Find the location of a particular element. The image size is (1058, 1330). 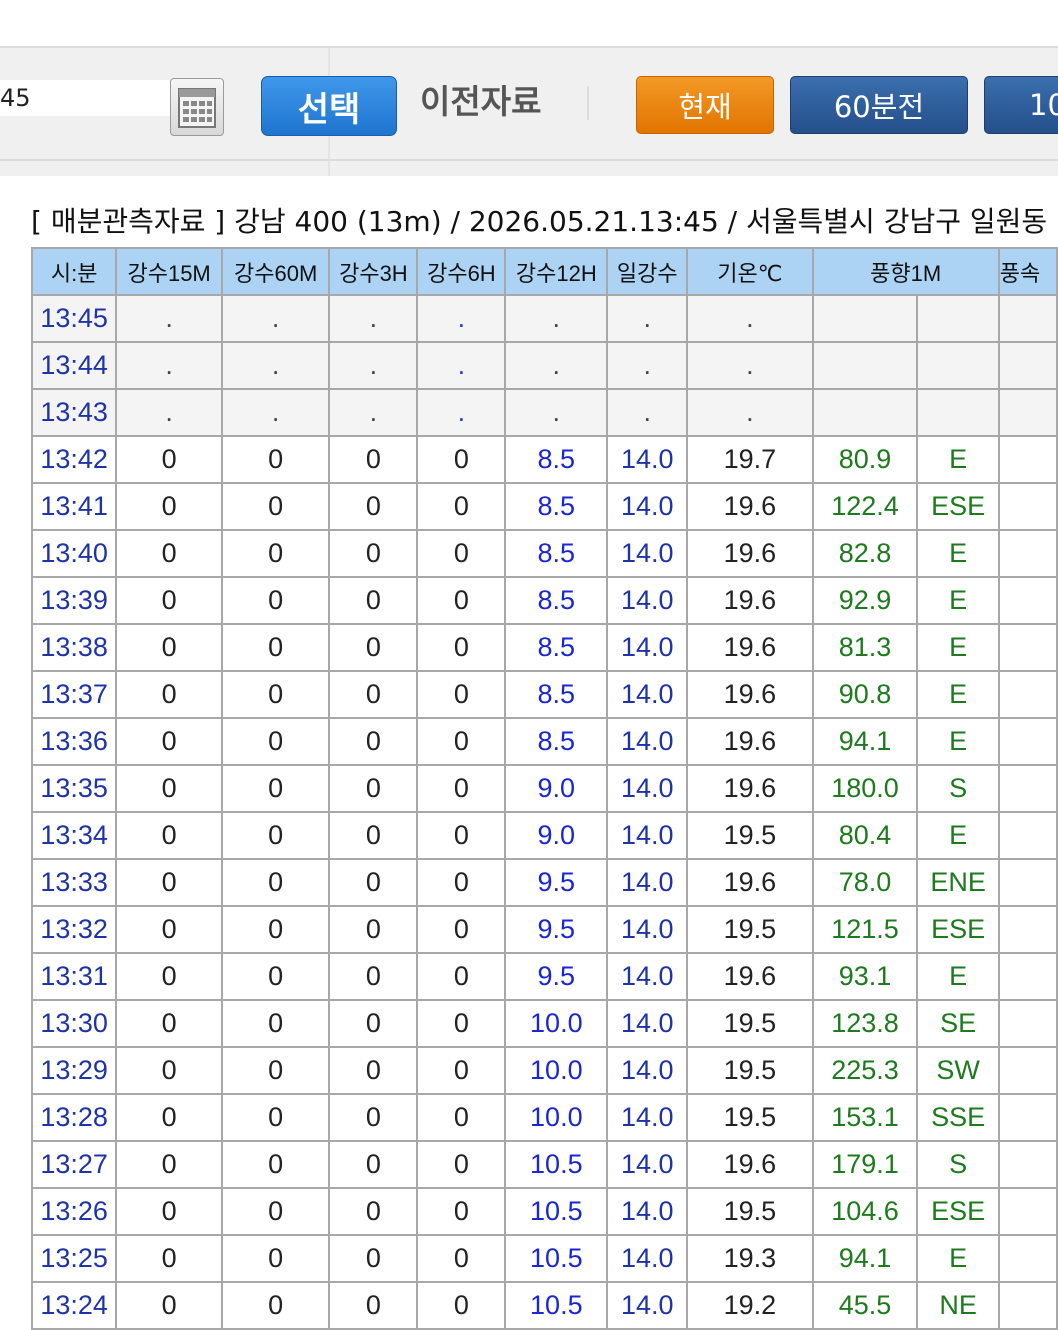

temperature-cell: 19.5 is located at coordinates (750, 1070).